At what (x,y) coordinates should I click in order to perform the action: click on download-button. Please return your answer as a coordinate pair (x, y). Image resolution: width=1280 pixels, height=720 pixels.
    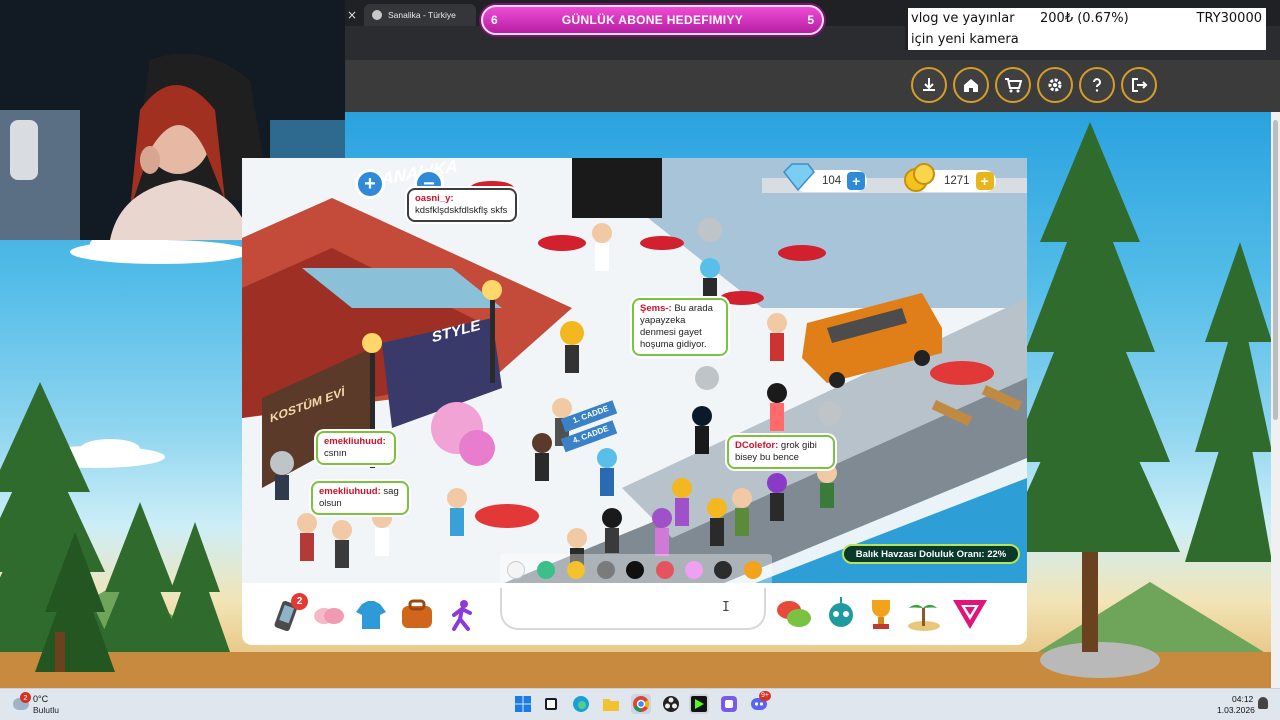
    Looking at the image, I should click on (929, 85).